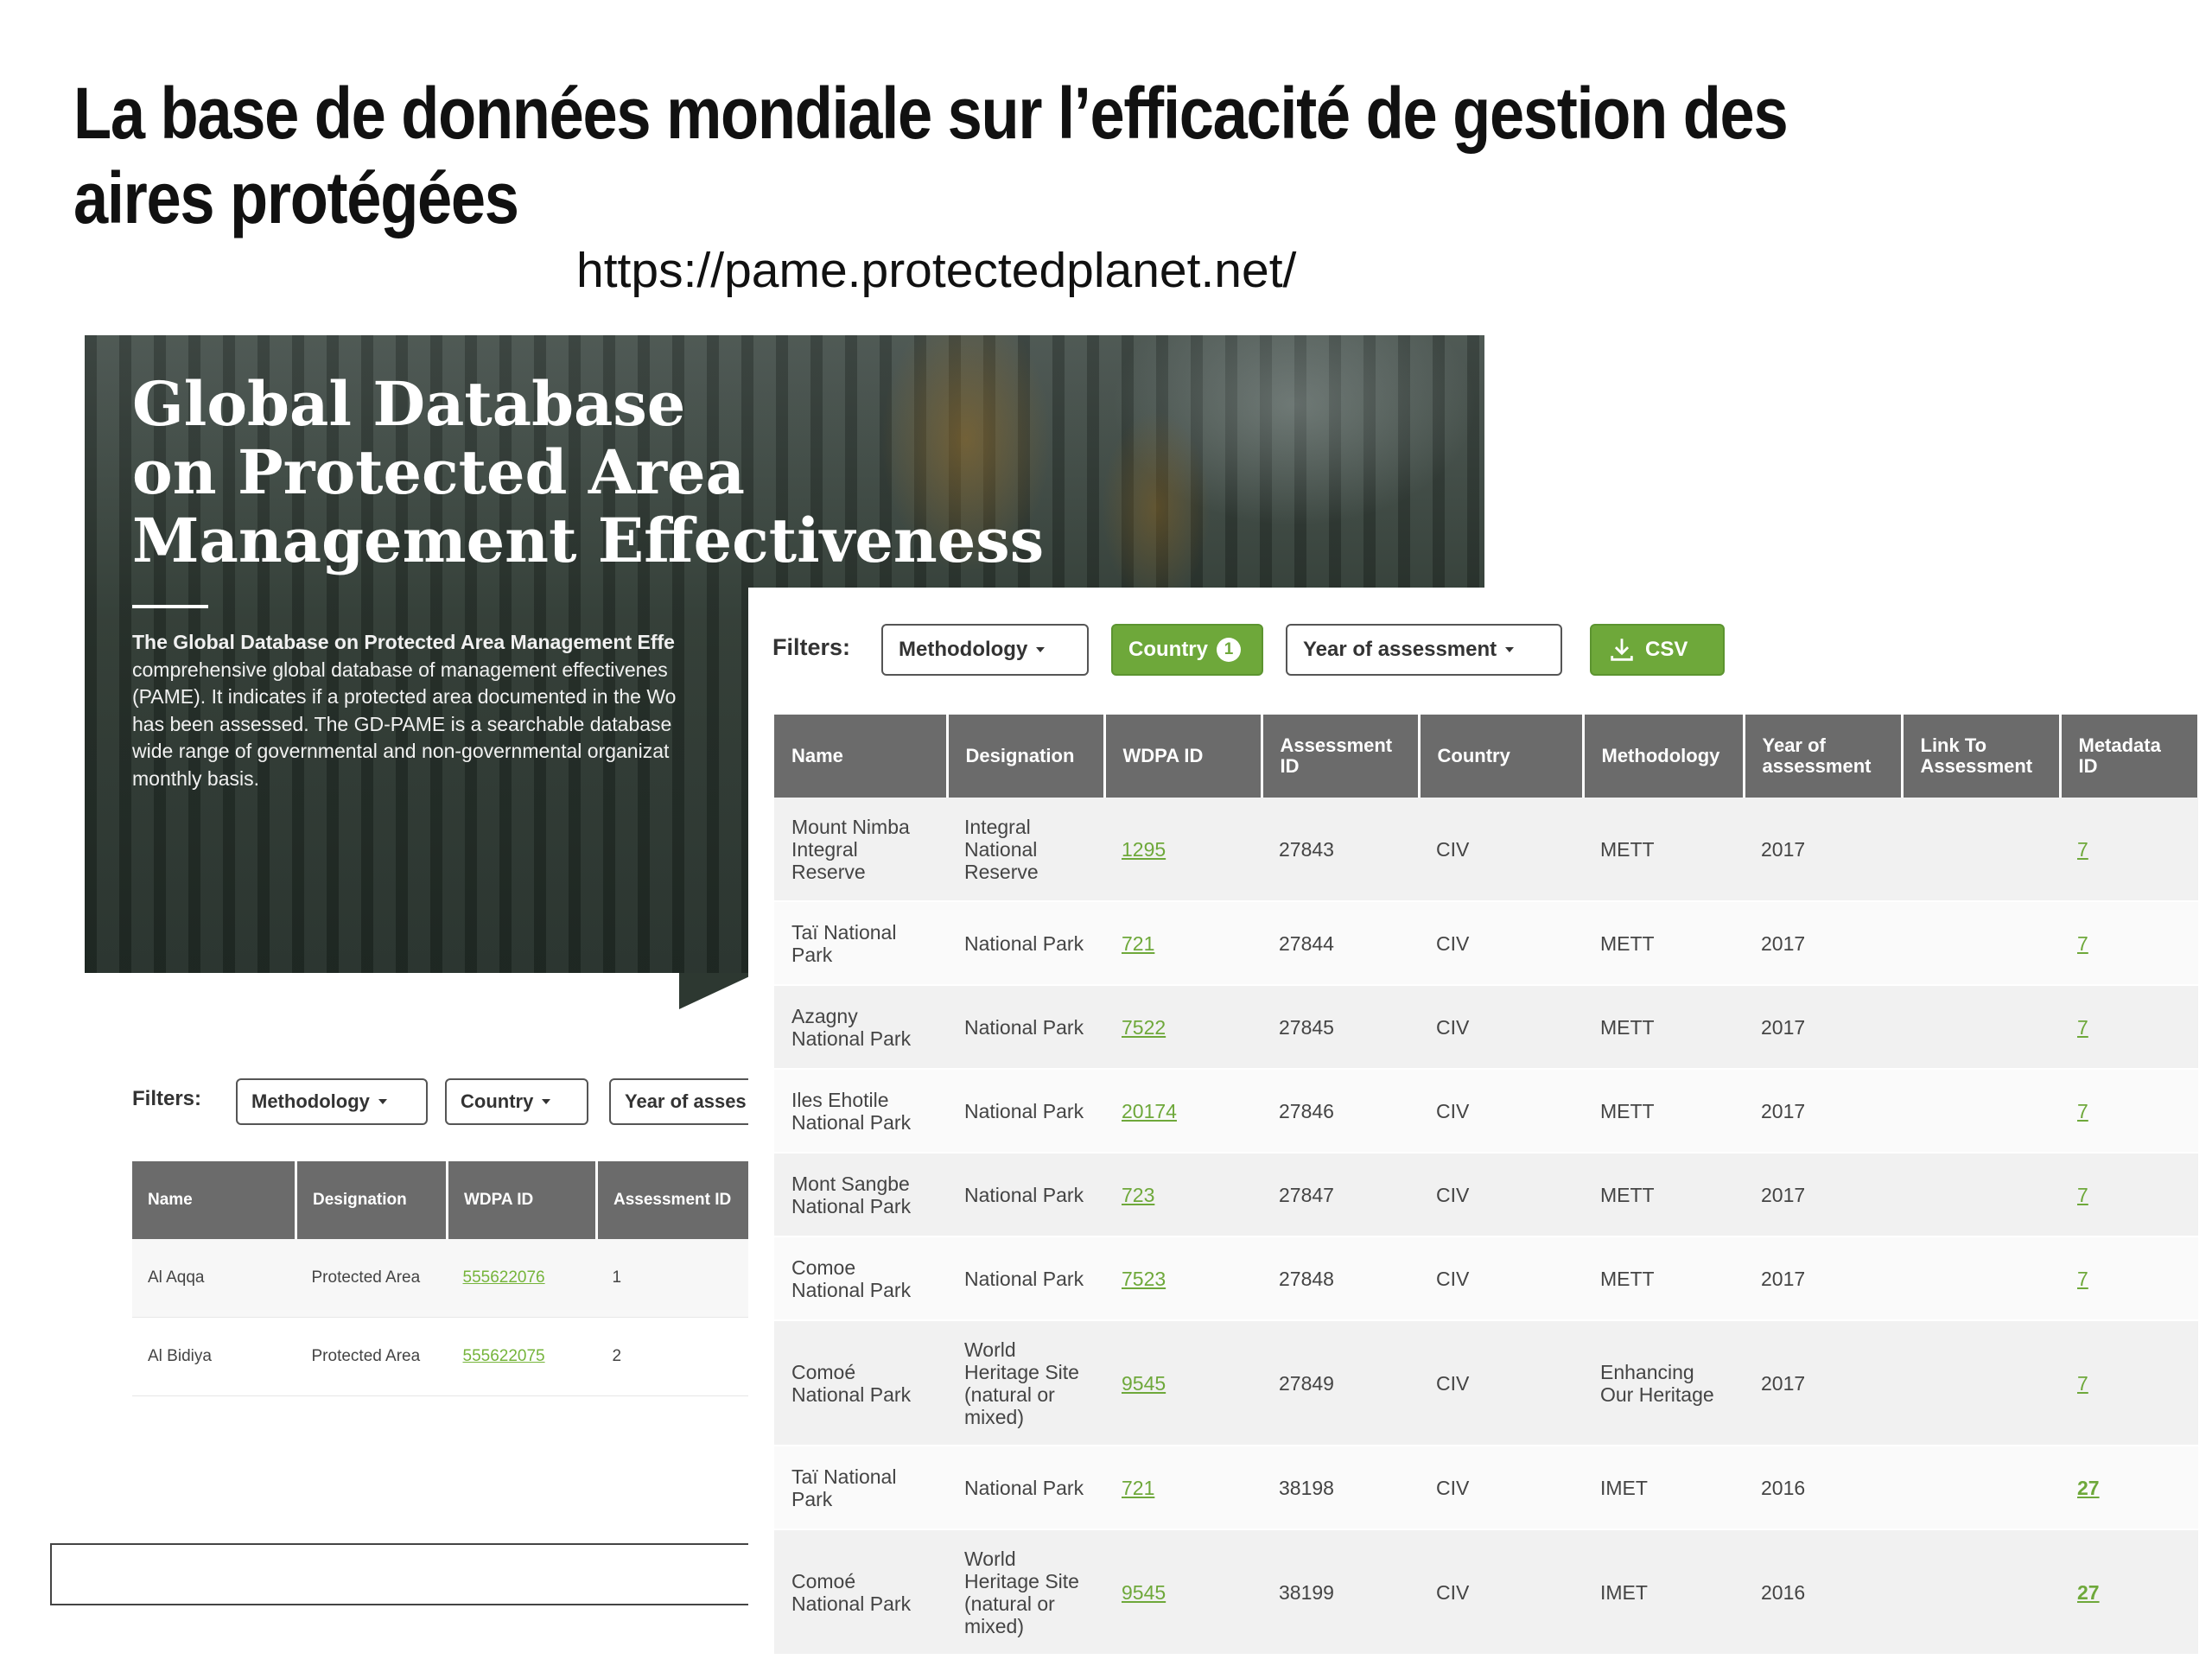 This screenshot has height=1659, width=2212. Describe the element at coordinates (214, 1356) in the screenshot. I see `cell-name: Al Bidiya` at that location.